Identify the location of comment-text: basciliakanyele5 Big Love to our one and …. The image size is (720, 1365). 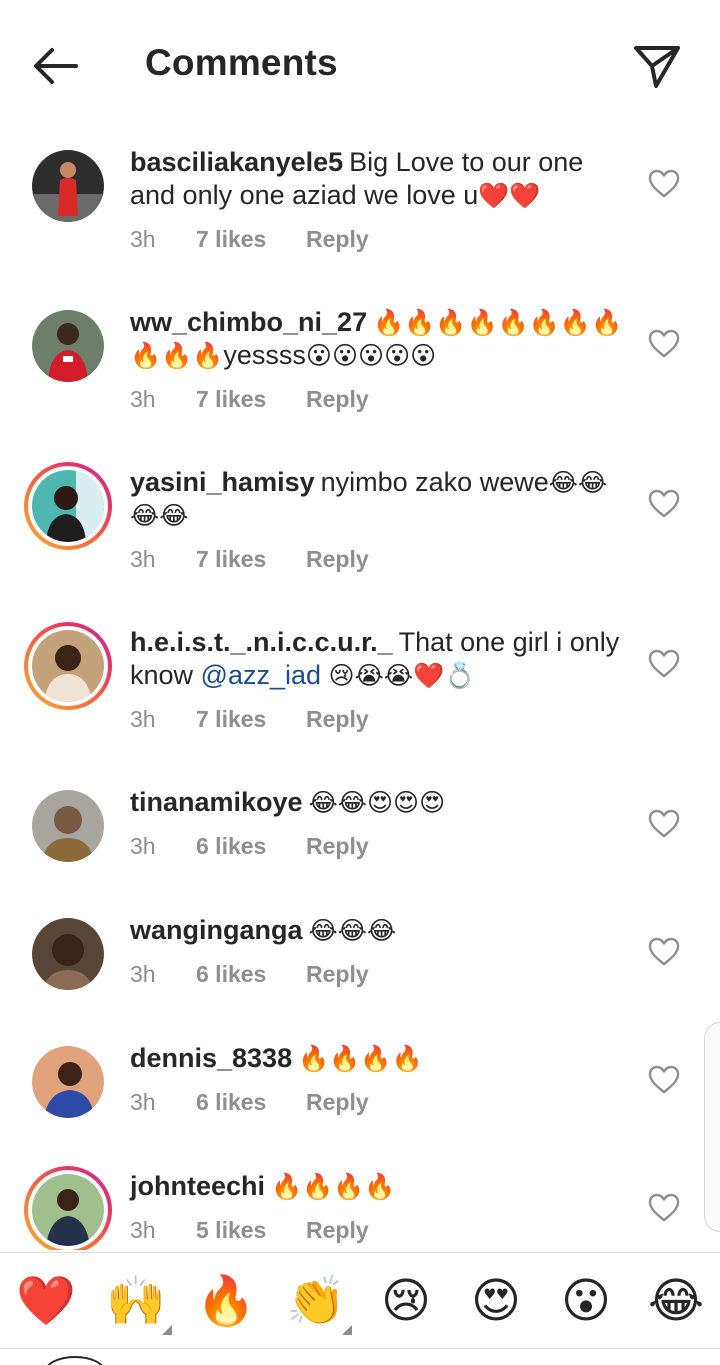
(380, 179).